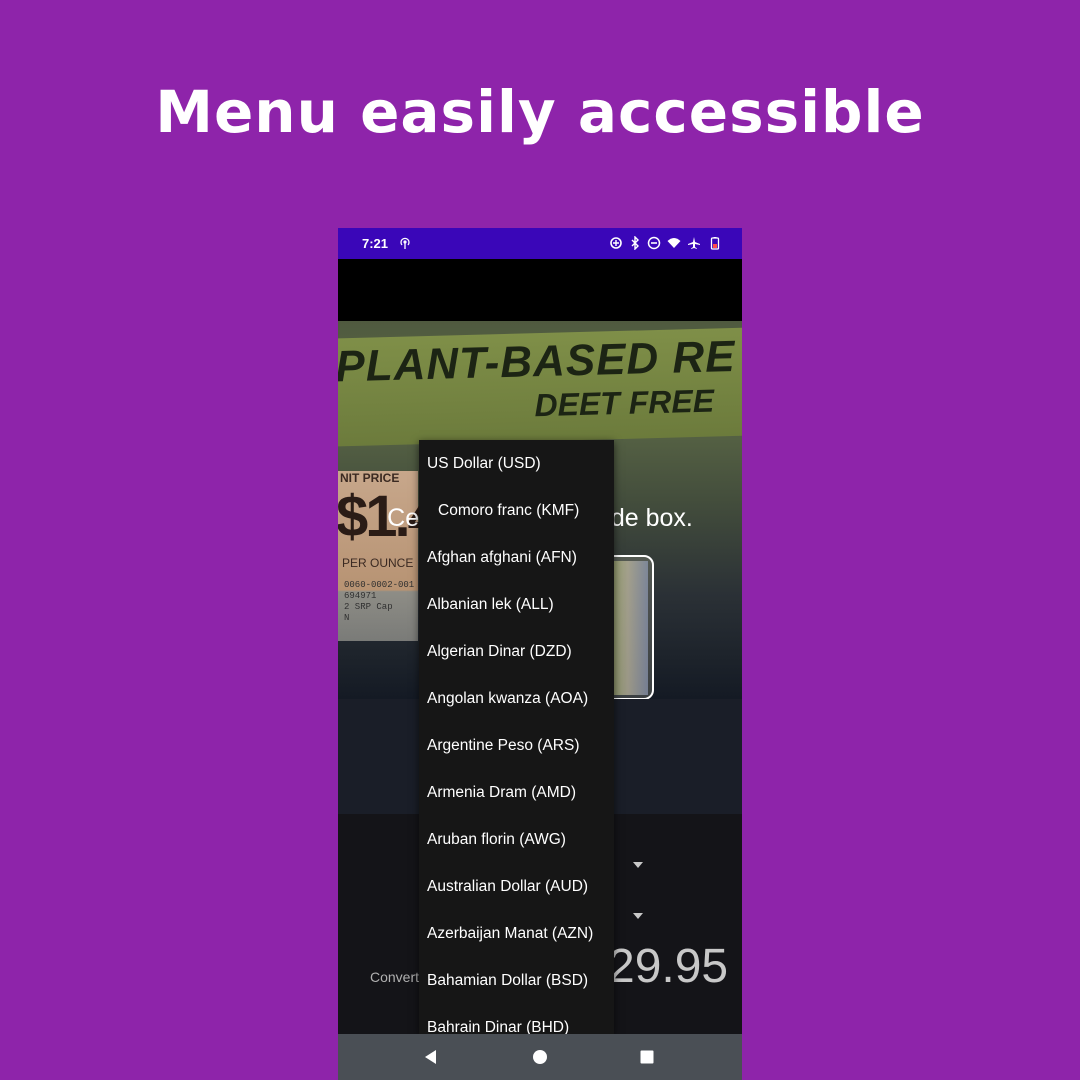 Image resolution: width=1080 pixels, height=1080 pixels. What do you see at coordinates (638, 865) in the screenshot?
I see `from-currency-dropdown-icon` at bounding box center [638, 865].